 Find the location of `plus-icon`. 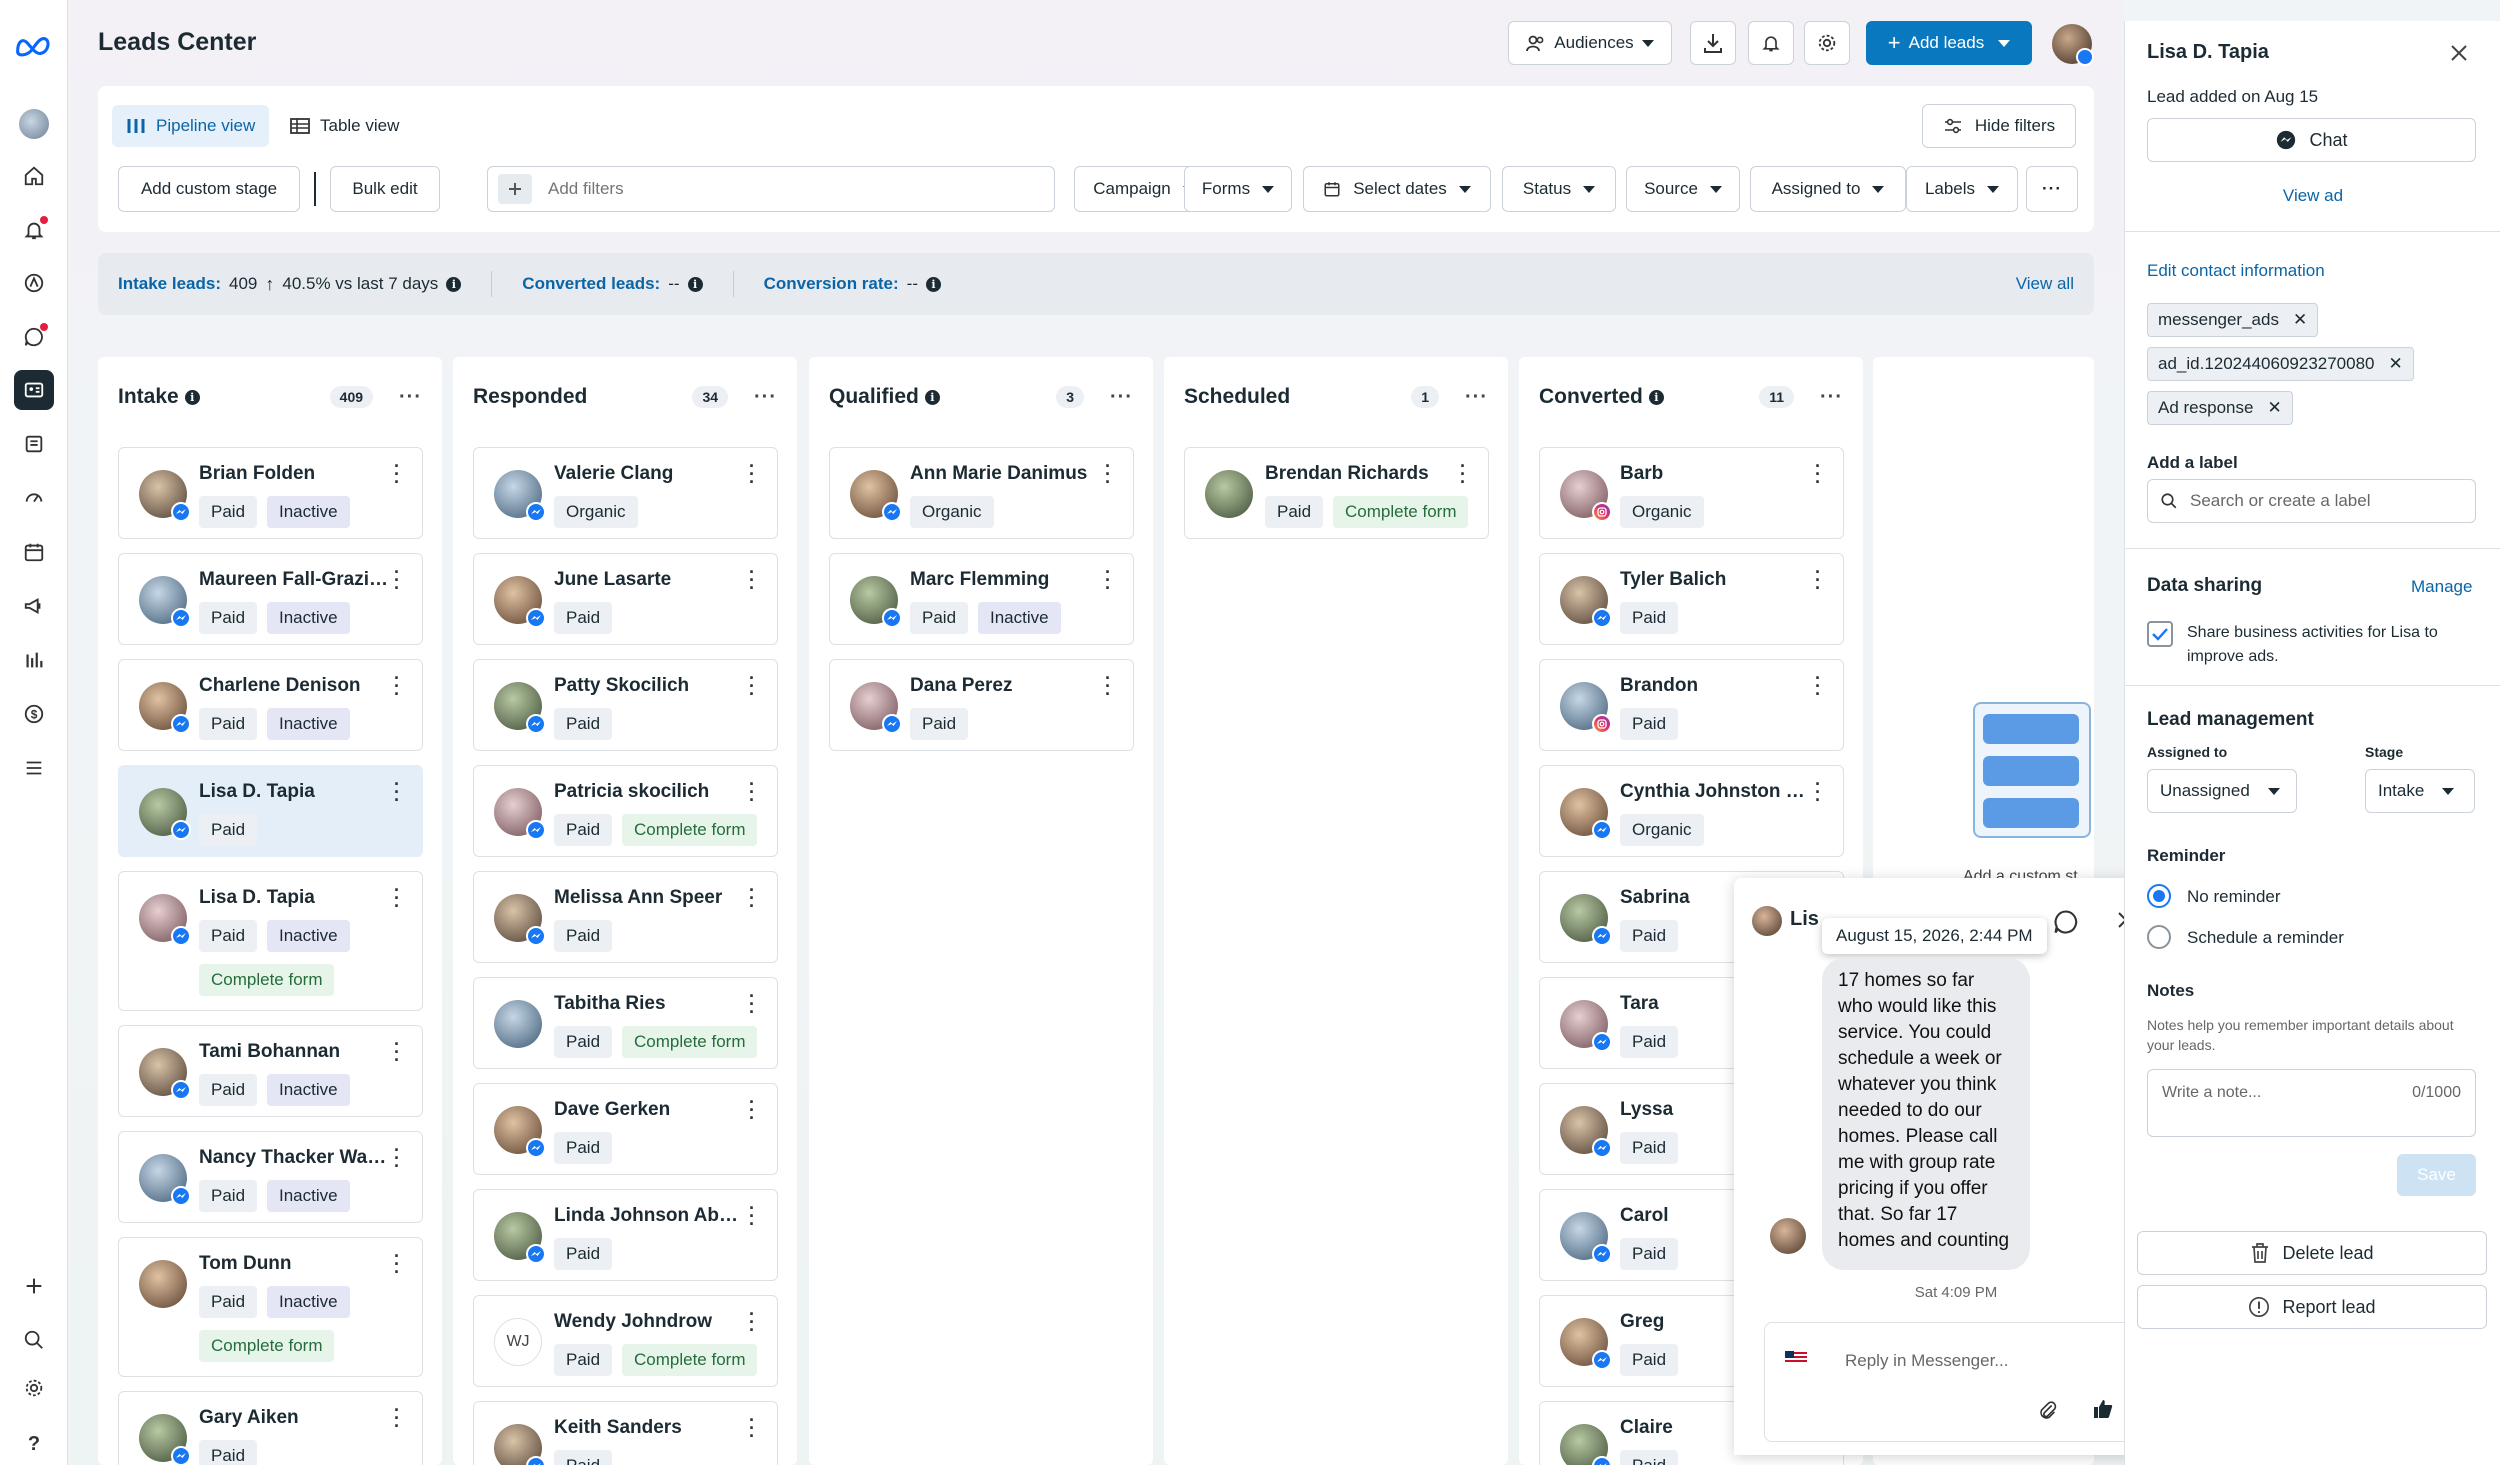

plus-icon is located at coordinates (515, 189).